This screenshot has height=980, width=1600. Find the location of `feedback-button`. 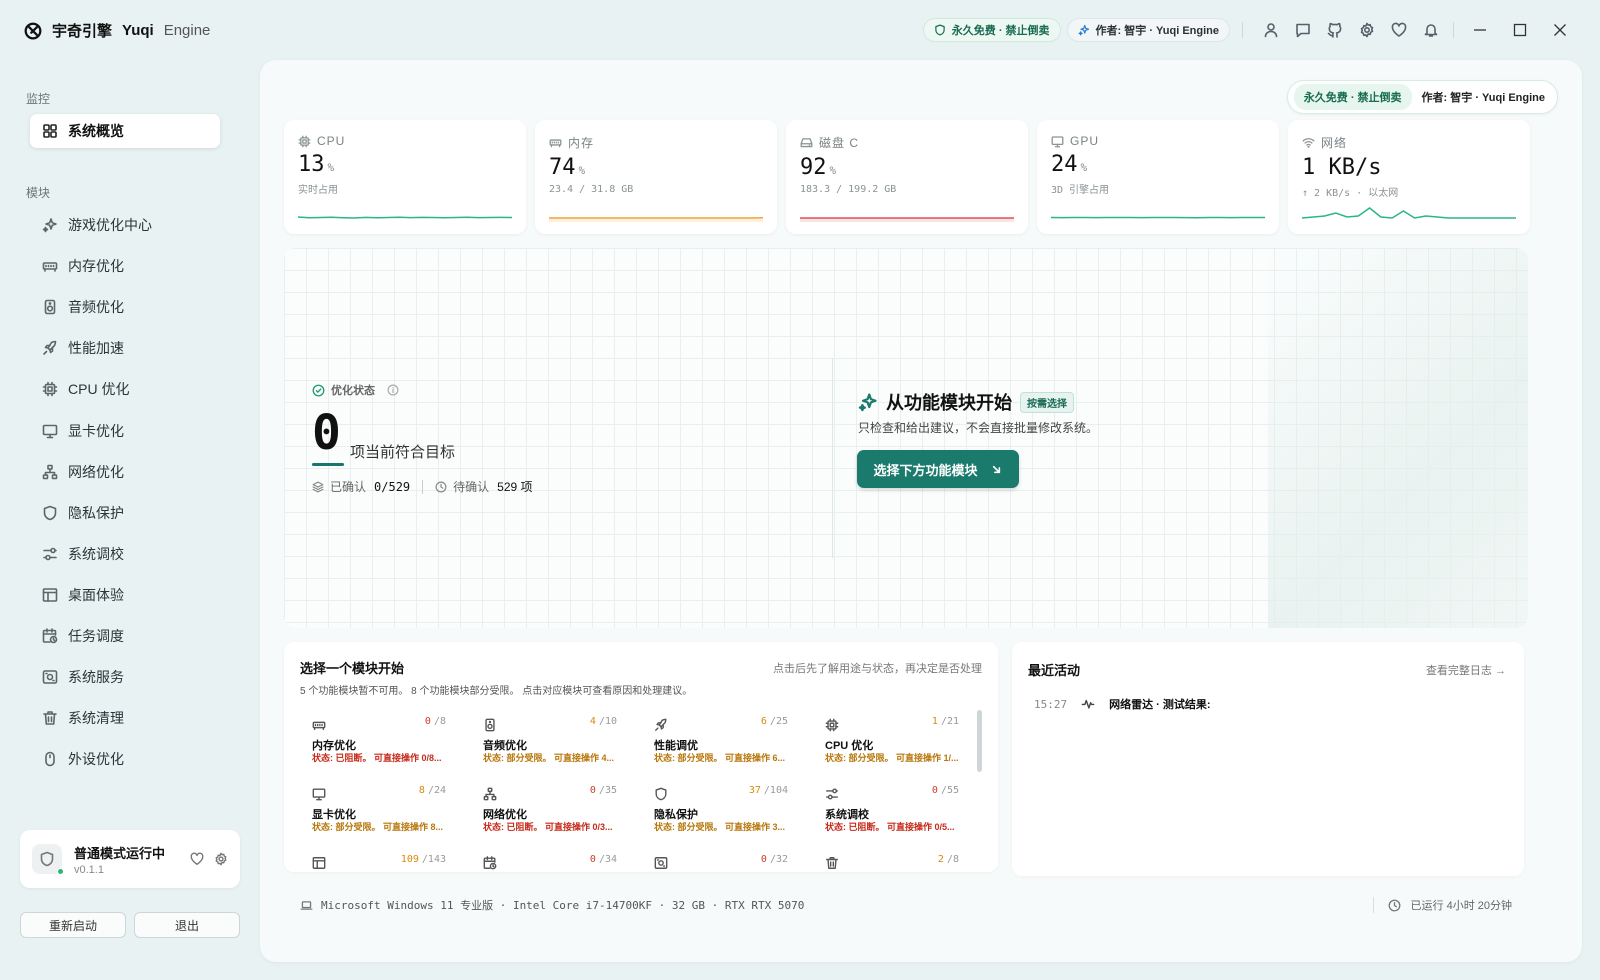

feedback-button is located at coordinates (1303, 30).